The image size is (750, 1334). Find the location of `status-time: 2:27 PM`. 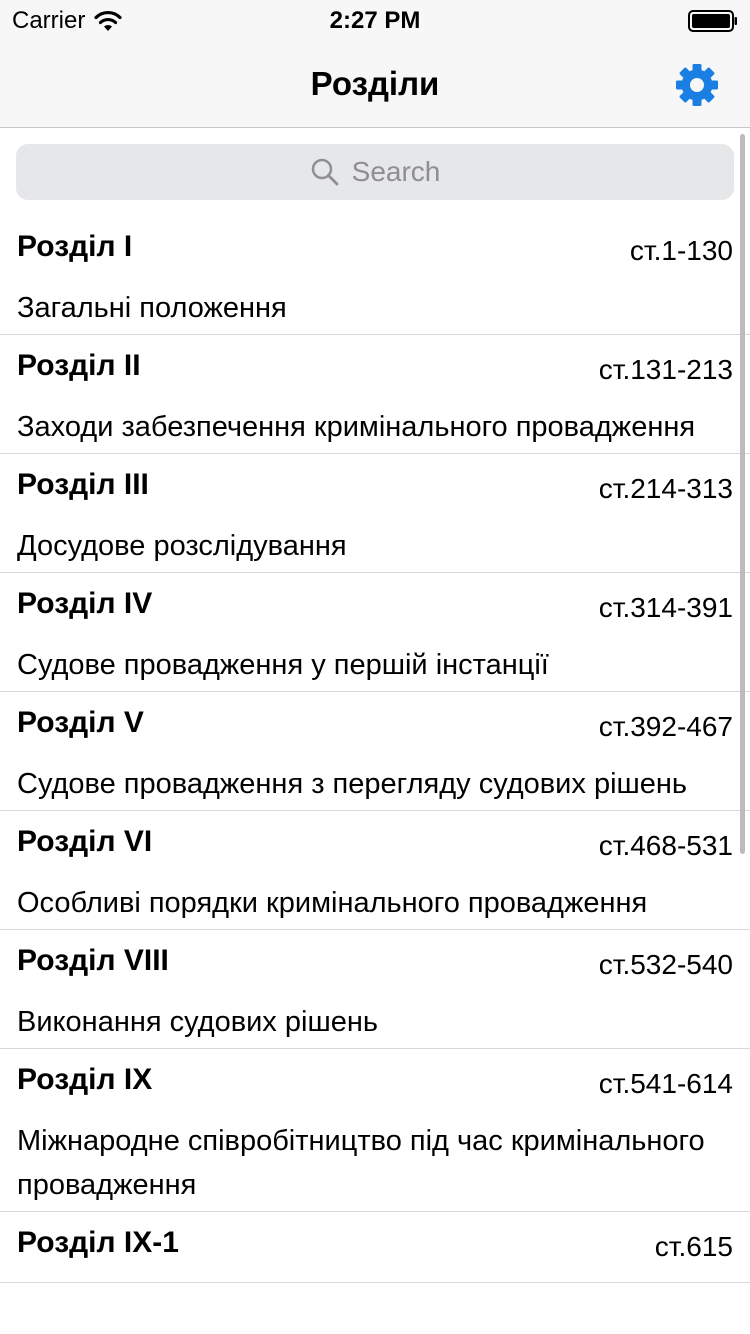

status-time: 2:27 PM is located at coordinates (375, 20).